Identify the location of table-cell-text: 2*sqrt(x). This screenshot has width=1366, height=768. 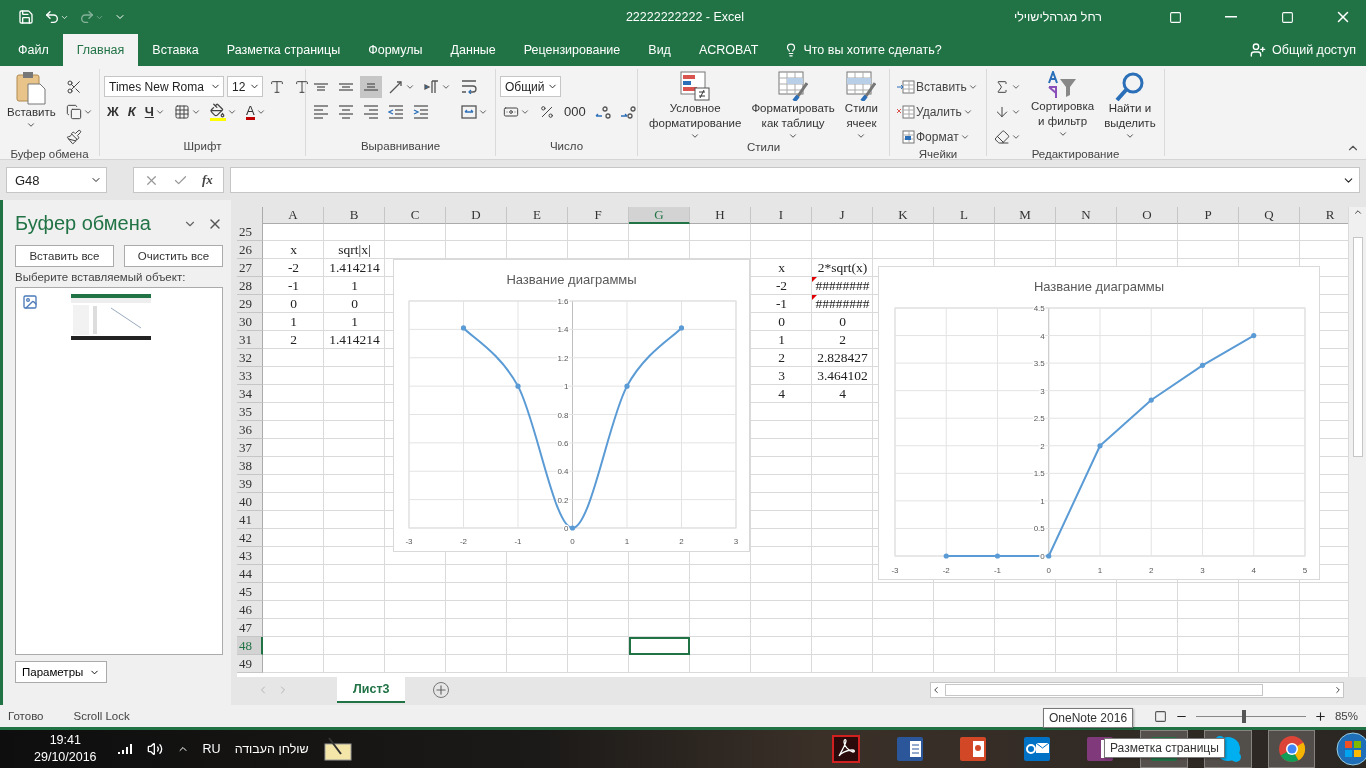
(842, 268).